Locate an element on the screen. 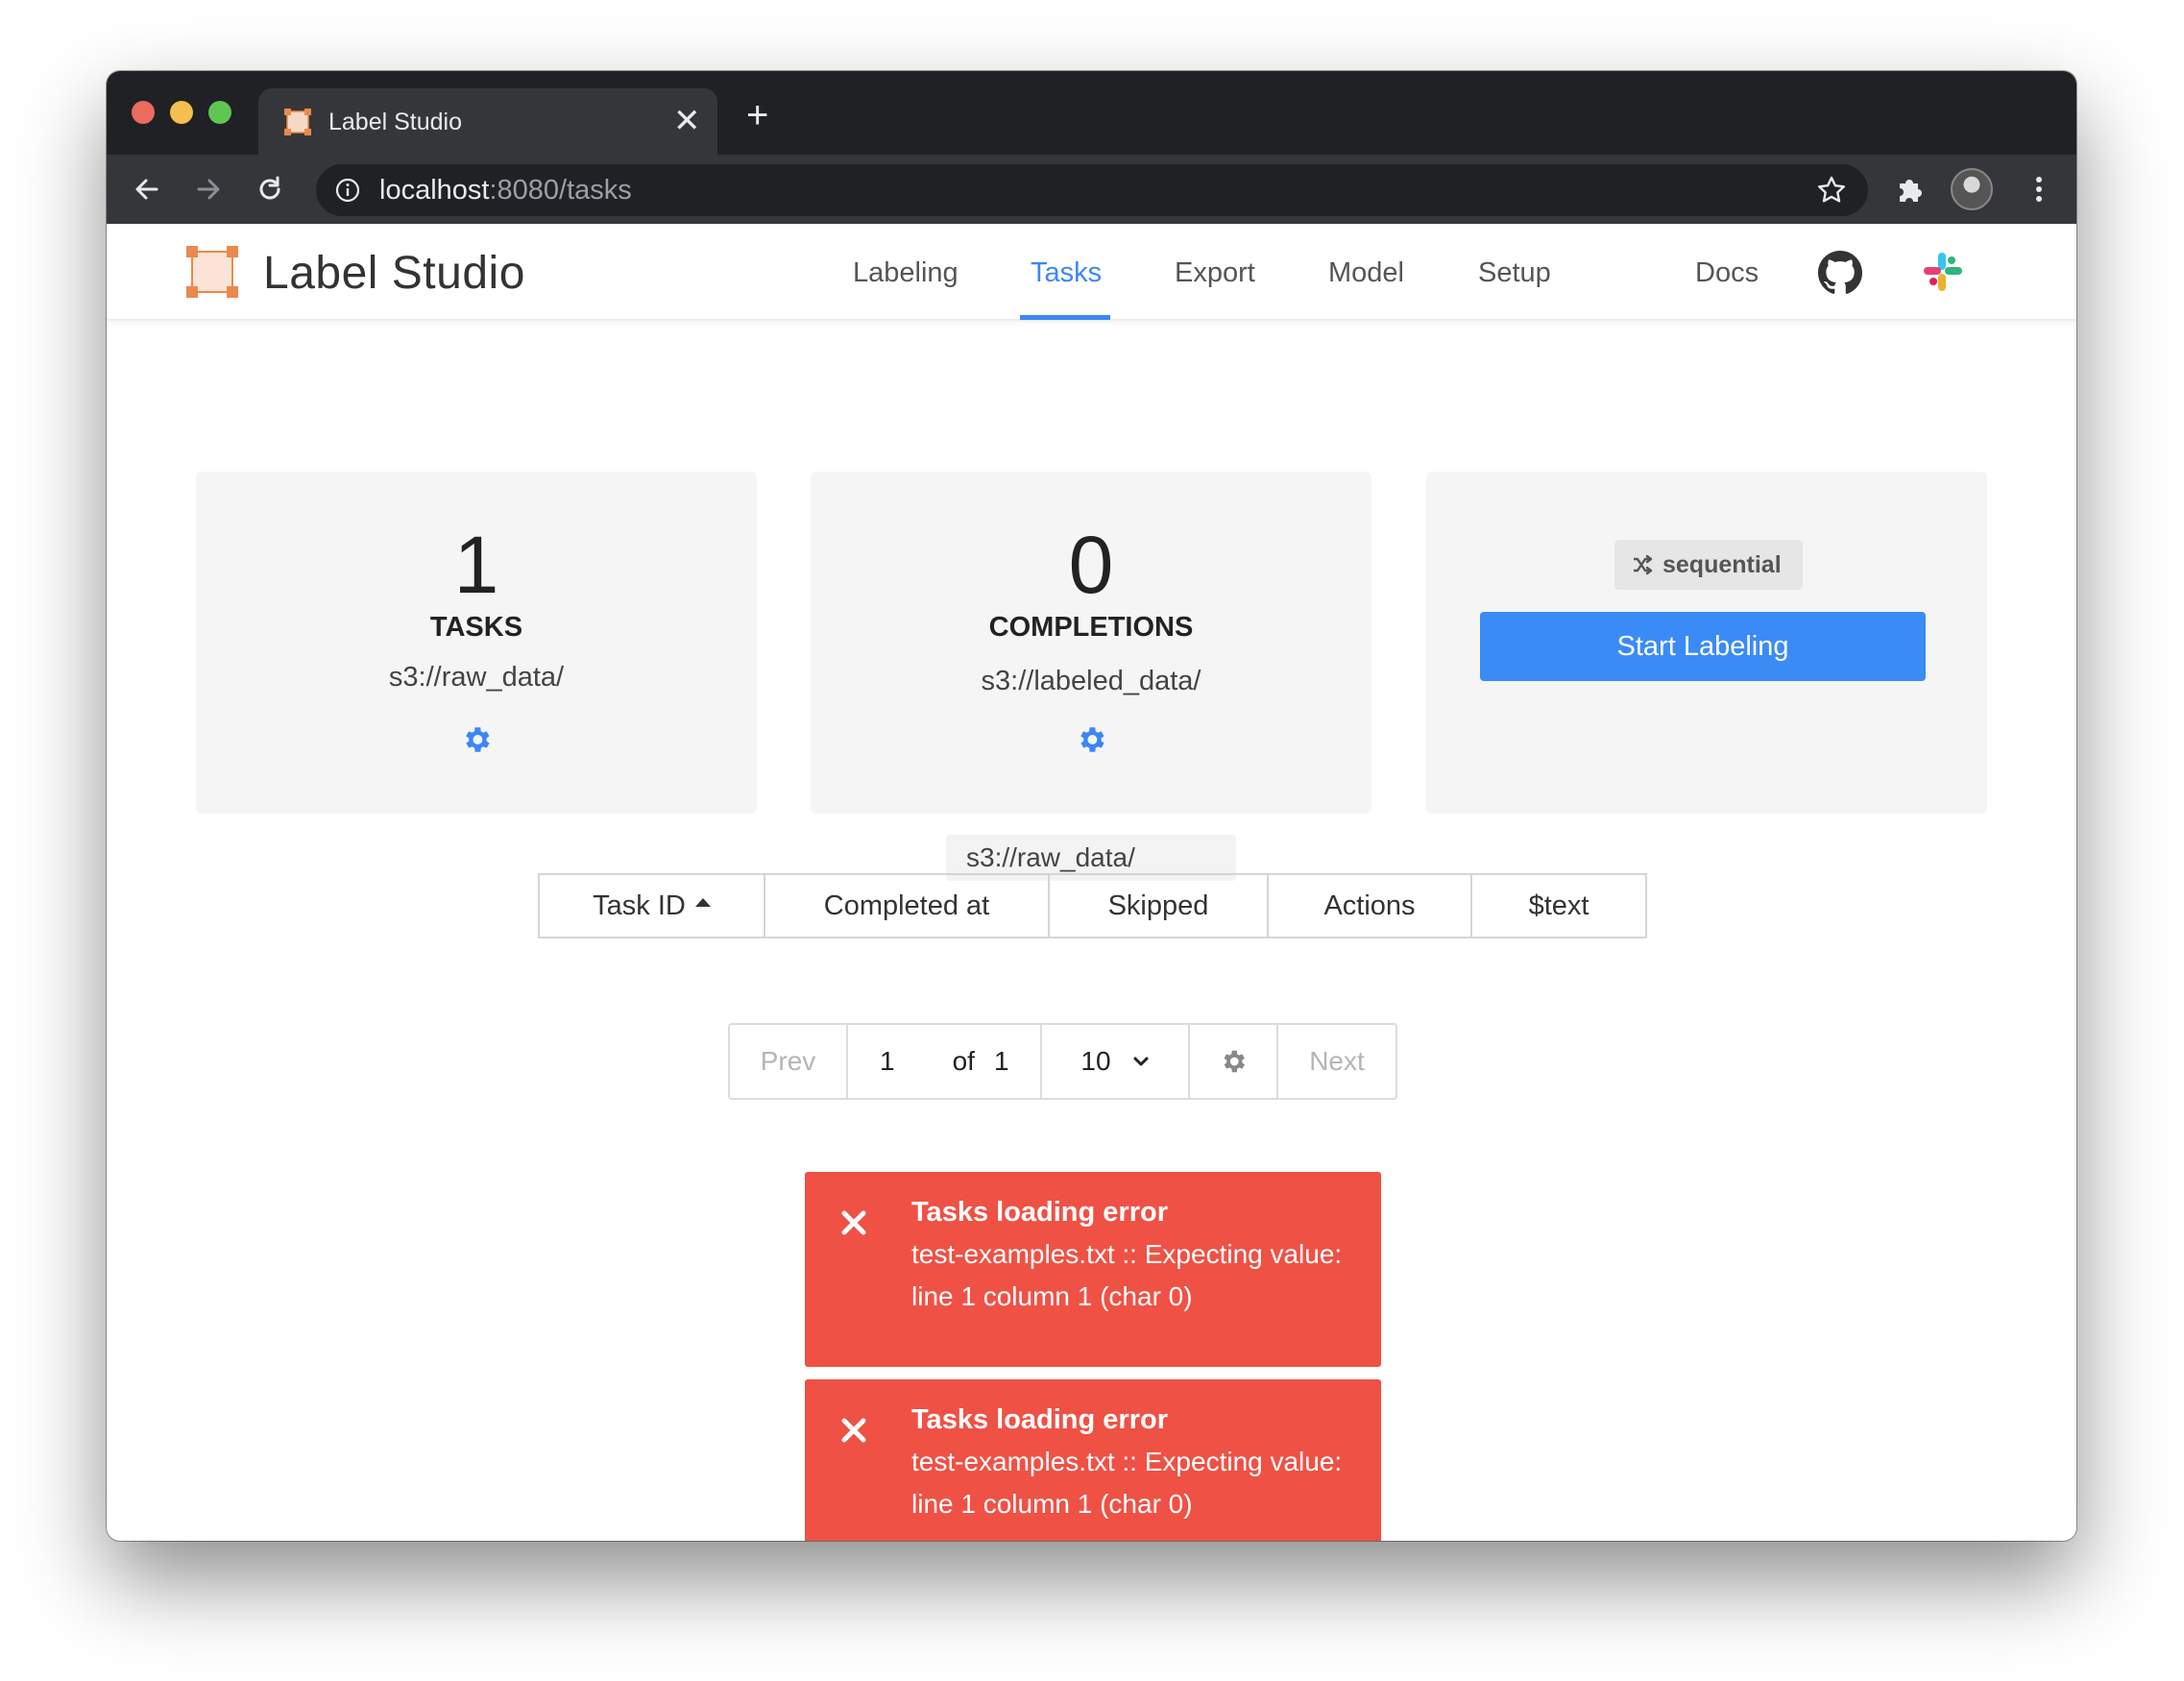  close-window-button is located at coordinates (143, 112).